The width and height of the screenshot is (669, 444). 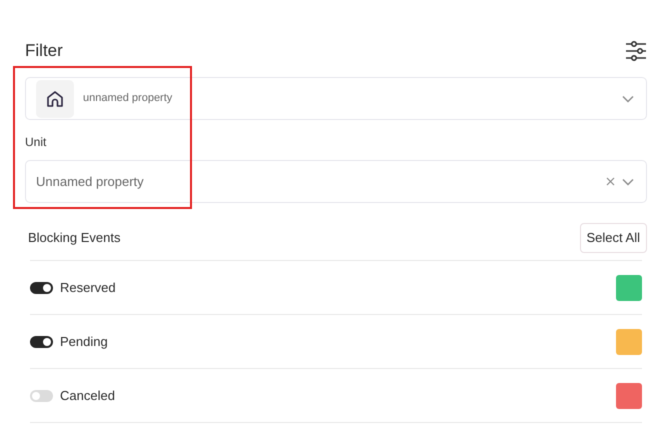 I want to click on unit-value: Unnamed property, so click(x=90, y=181).